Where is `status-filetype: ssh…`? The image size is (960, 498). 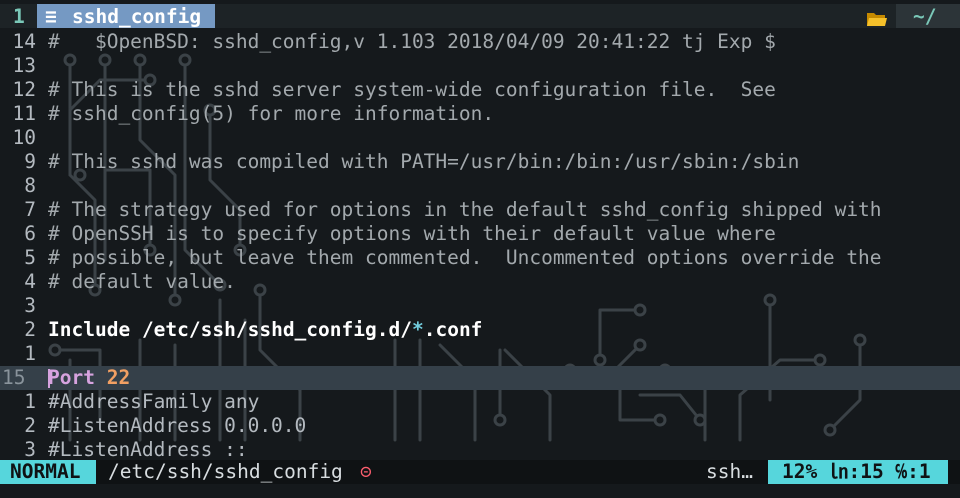
status-filetype: ssh… is located at coordinates (729, 471).